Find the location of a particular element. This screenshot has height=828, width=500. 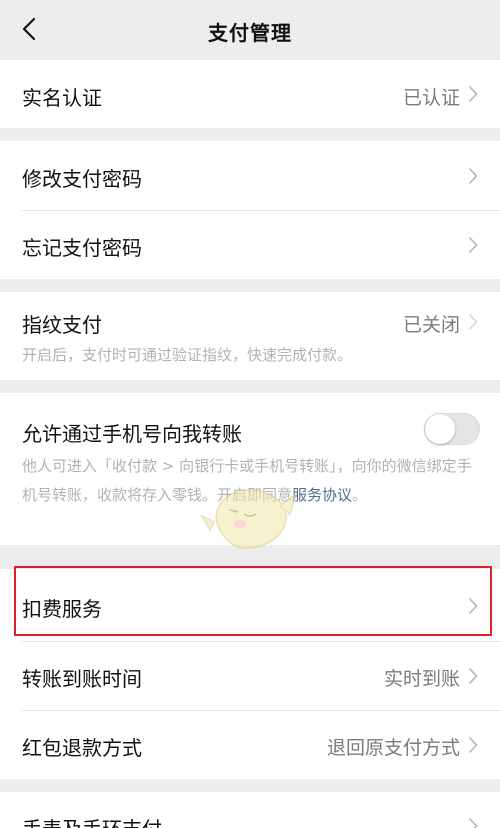

watch-payment-row: 手表及手环支付 is located at coordinates (250, 810).